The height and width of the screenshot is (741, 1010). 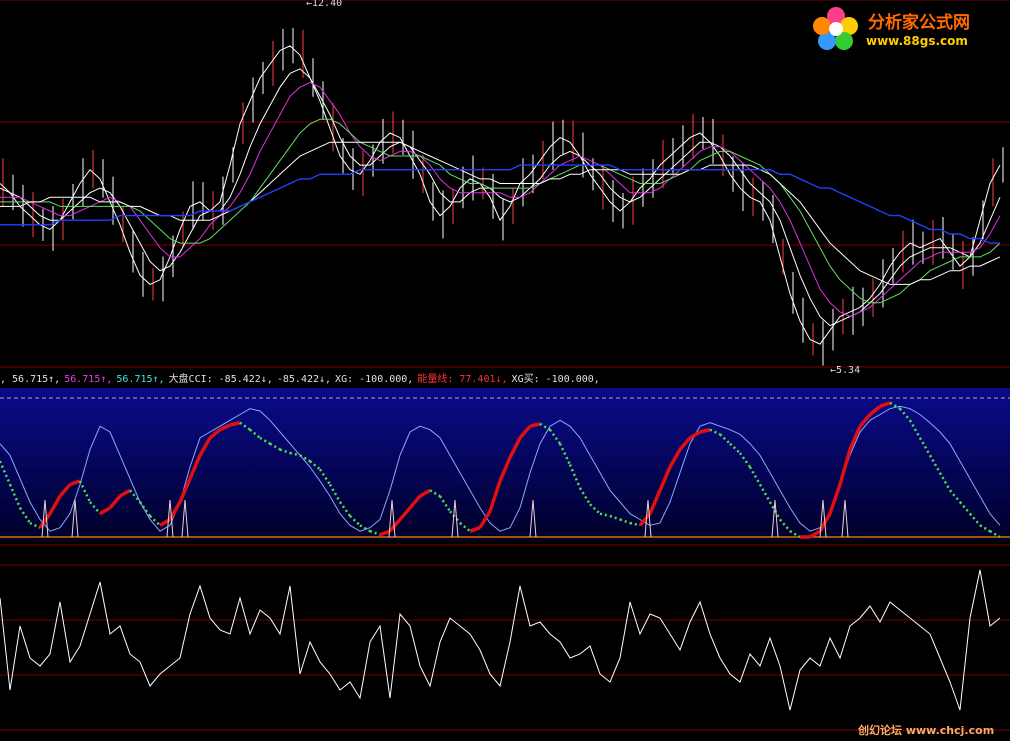 I want to click on price-high-label: ←12.40, so click(x=324, y=4).